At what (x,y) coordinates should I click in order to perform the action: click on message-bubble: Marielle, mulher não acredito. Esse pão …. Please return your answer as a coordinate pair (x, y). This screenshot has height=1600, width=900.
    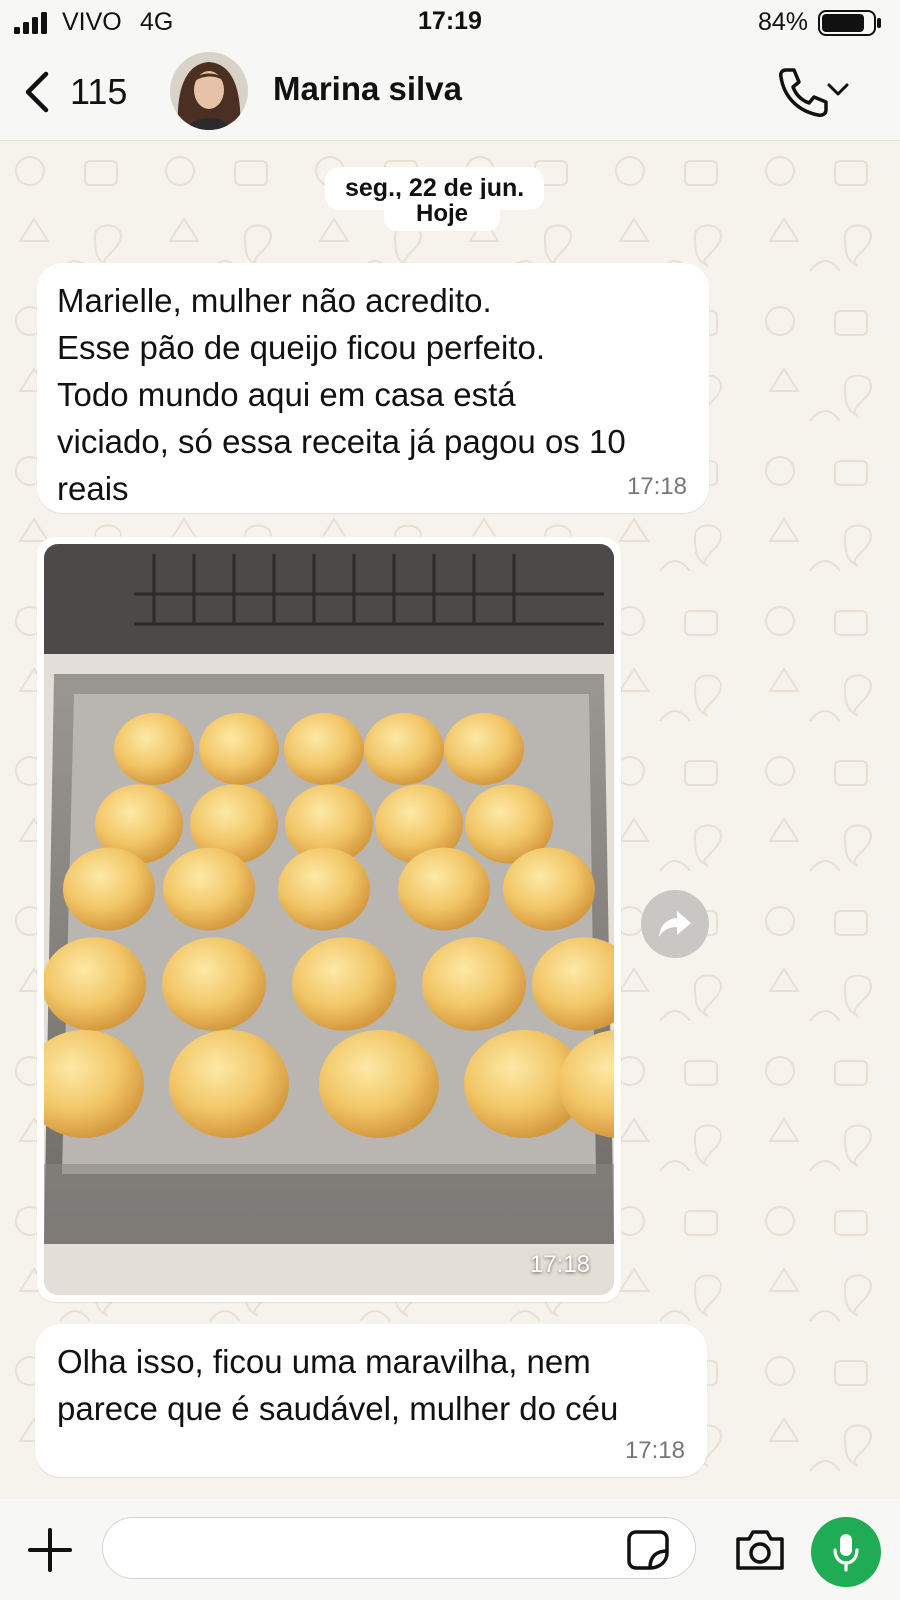
    Looking at the image, I should click on (373, 388).